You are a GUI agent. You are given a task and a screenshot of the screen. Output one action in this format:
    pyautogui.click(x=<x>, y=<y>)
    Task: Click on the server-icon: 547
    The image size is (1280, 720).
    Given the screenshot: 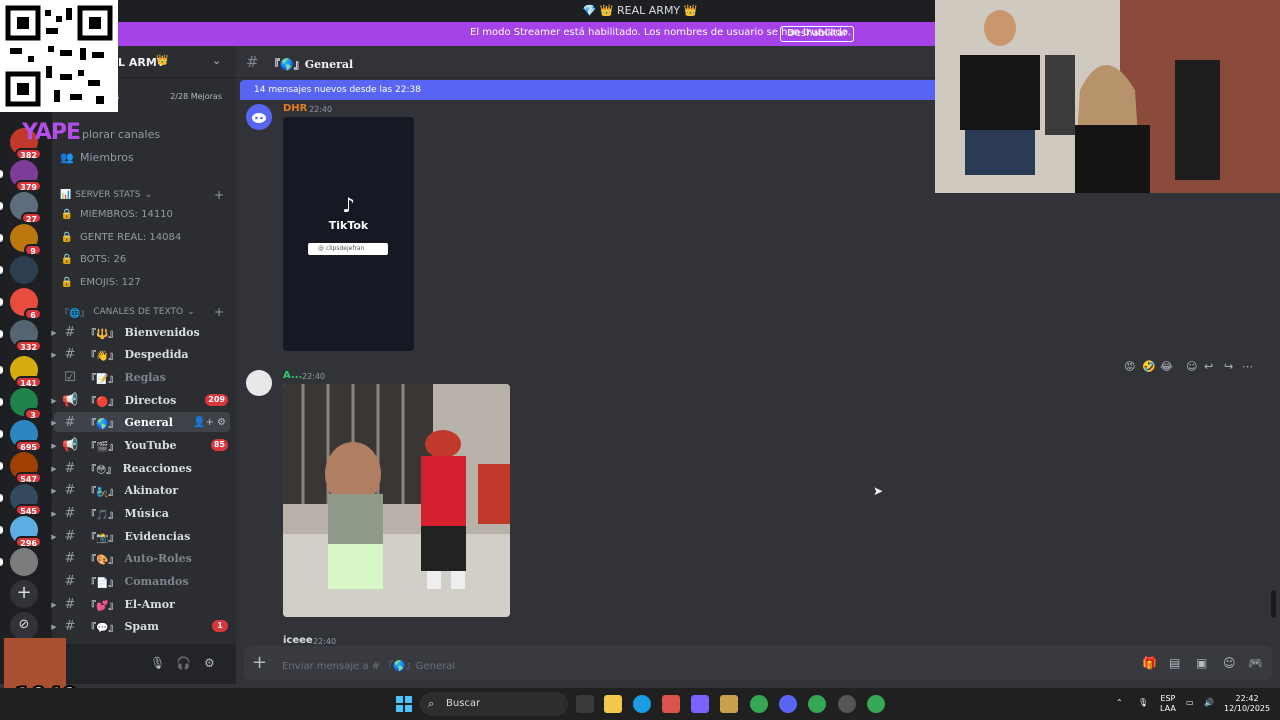 What is the action you would take?
    pyautogui.click(x=21, y=468)
    